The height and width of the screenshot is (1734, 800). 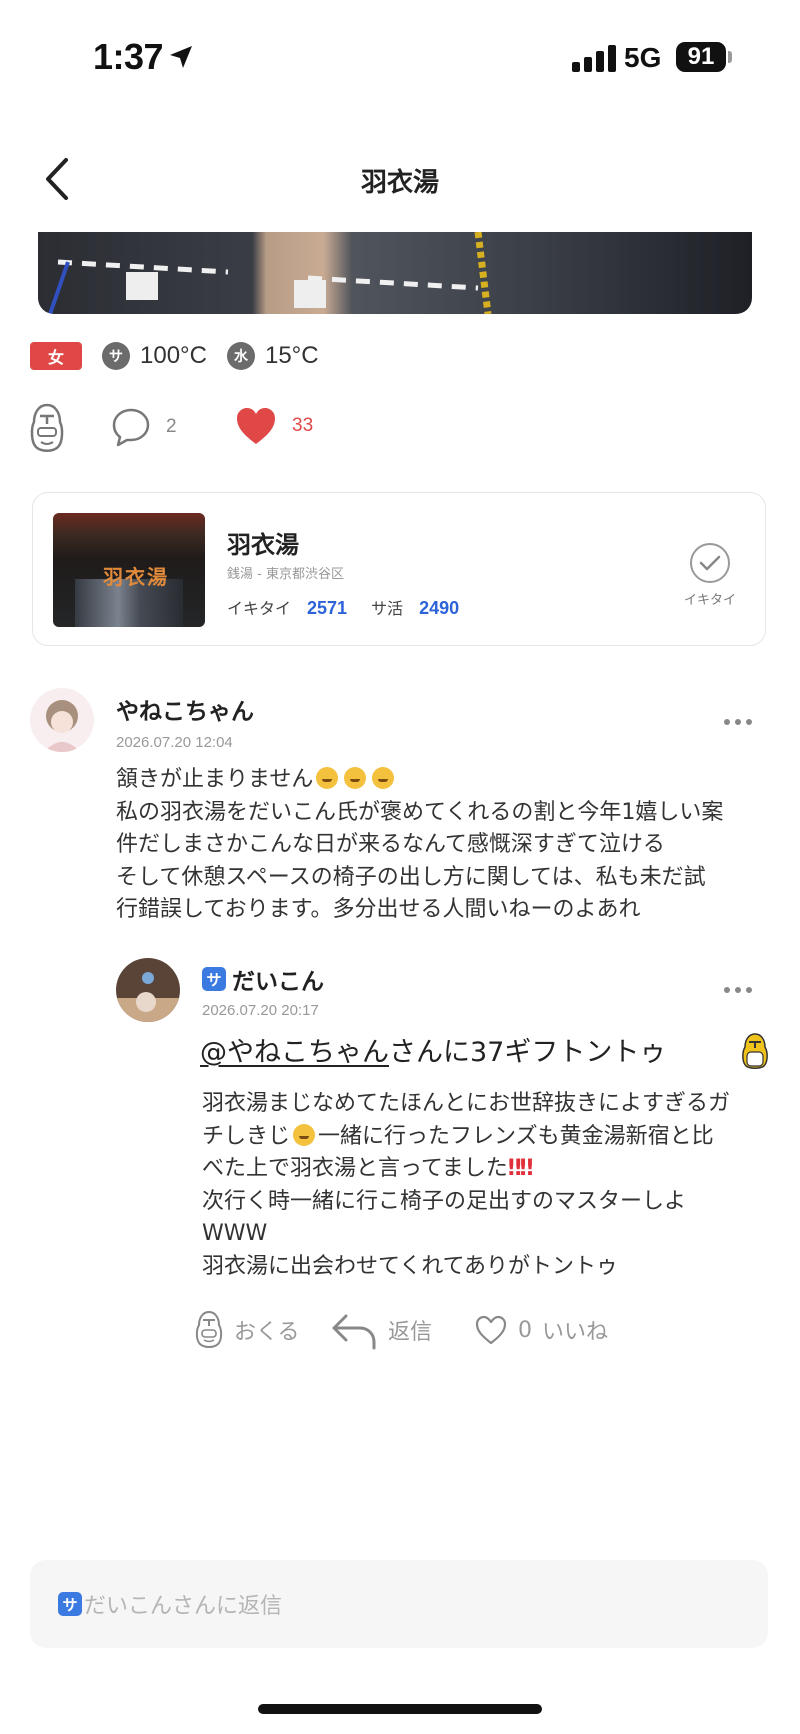 I want to click on water-icon: 水, so click(x=240, y=356).